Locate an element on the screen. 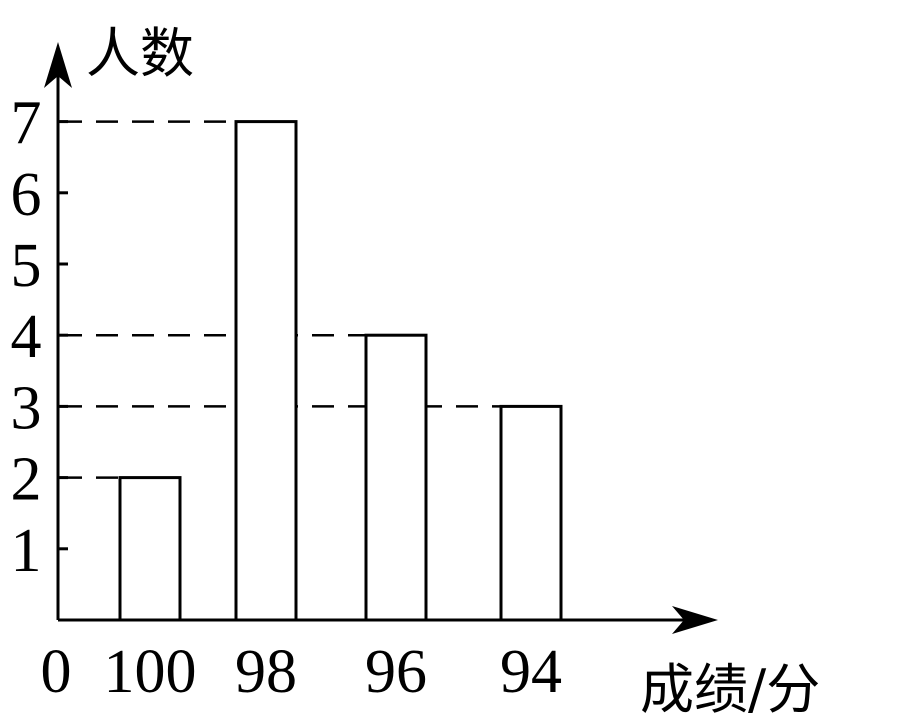  x-tick-label-98: 98 is located at coordinates (266, 672).